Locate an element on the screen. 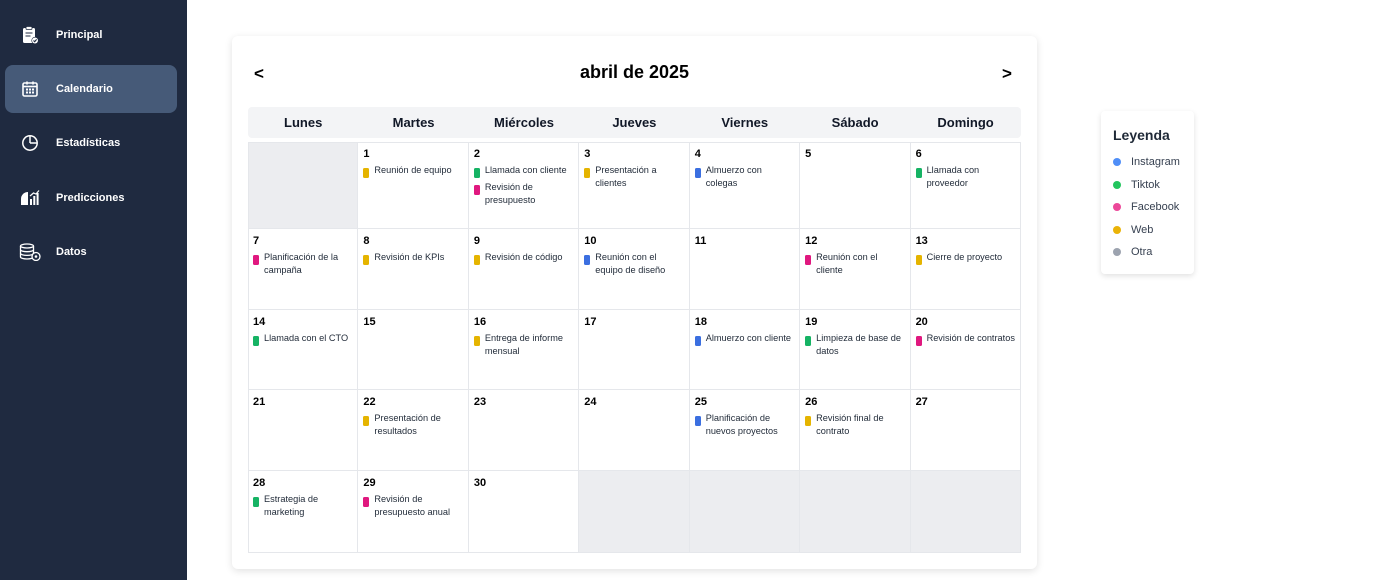 This screenshot has width=1374, height=580. calendar-event: Almuerzo con colegas is located at coordinates (744, 176).